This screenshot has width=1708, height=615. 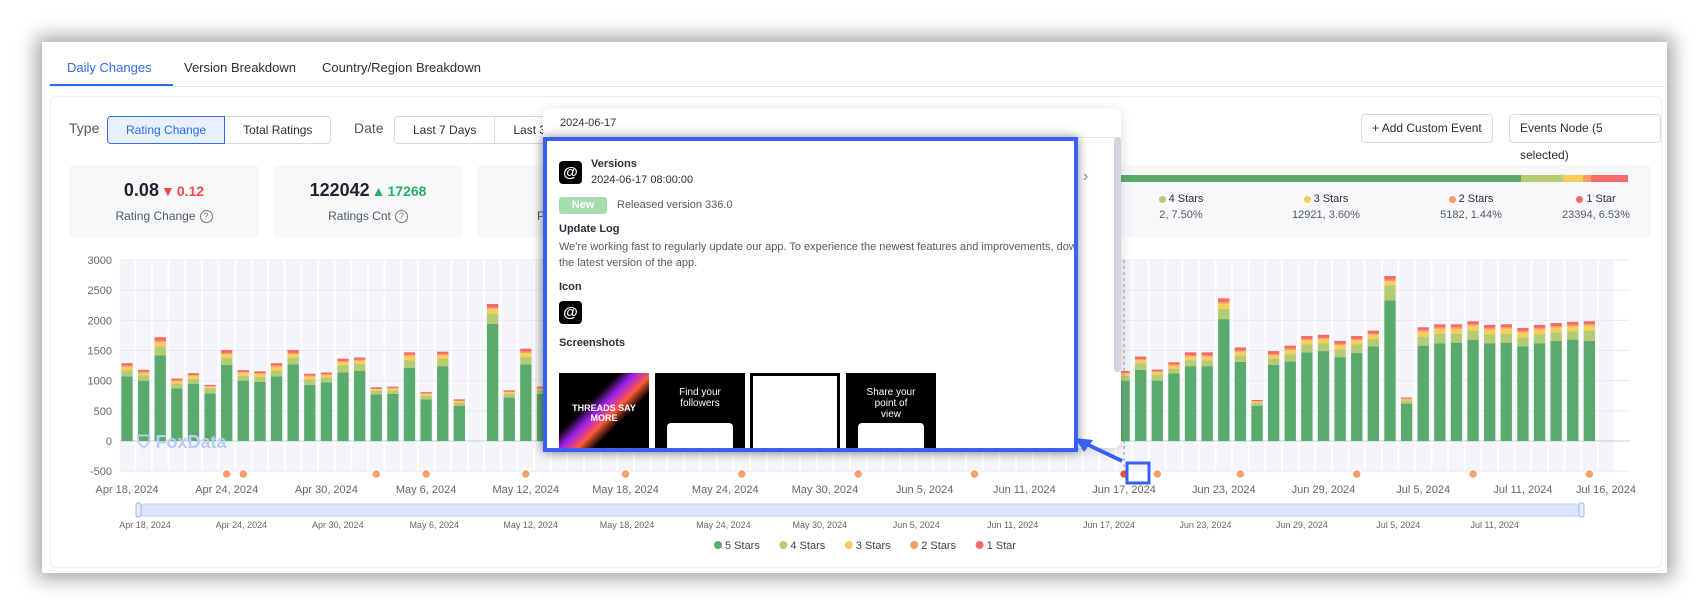 What do you see at coordinates (1117, 254) in the screenshot?
I see `popup-scrollbar` at bounding box center [1117, 254].